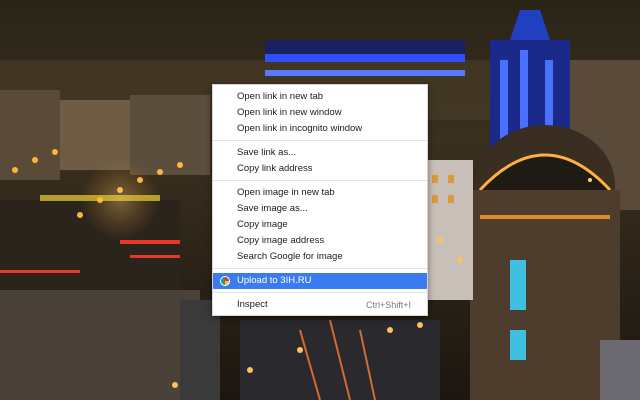  What do you see at coordinates (320, 305) in the screenshot?
I see `menu-item-inspect: Inspect Ctrl+Shift+I` at bounding box center [320, 305].